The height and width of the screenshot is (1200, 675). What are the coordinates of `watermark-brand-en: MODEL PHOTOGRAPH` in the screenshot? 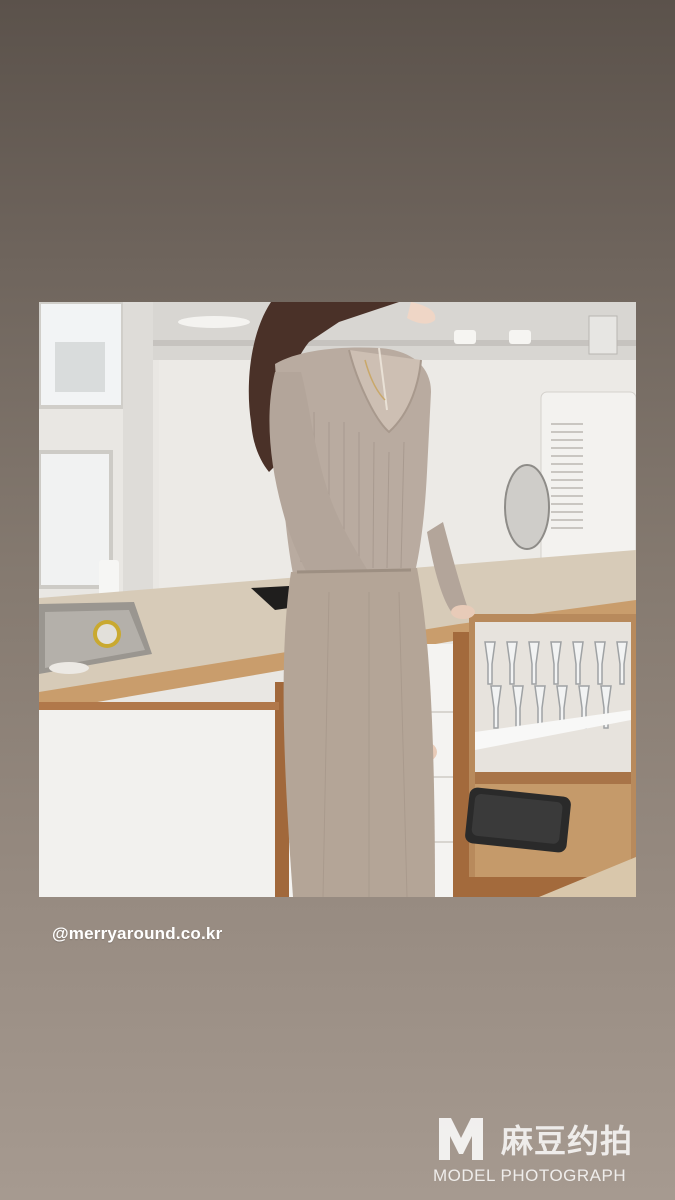 It's located at (530, 1175).